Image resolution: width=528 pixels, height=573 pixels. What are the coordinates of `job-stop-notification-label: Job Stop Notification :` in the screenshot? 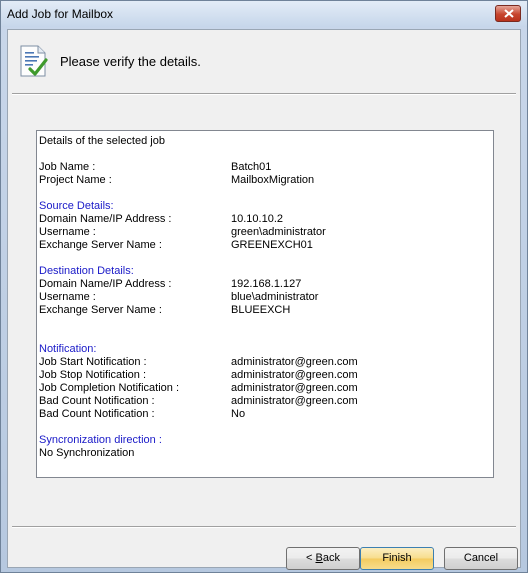 It's located at (93, 375).